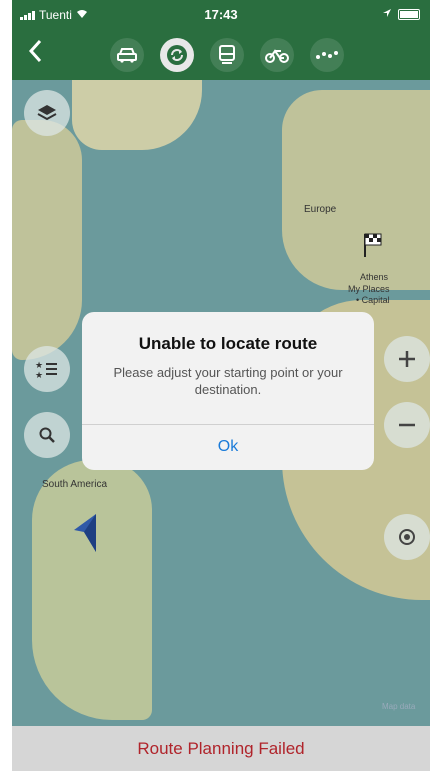  I want to click on refresh-icon, so click(177, 55).